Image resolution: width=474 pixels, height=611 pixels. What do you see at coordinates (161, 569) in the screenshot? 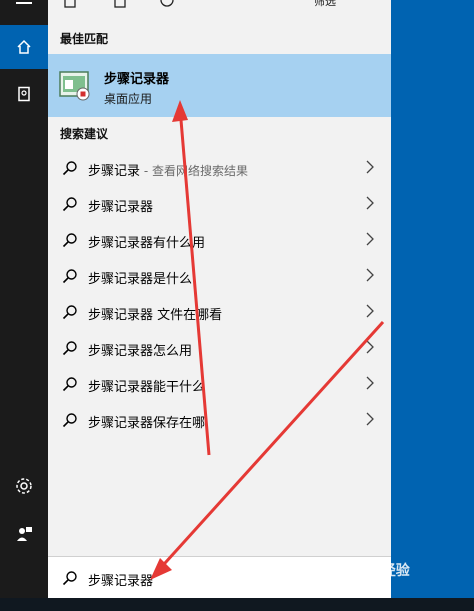
I see `arrow-head-down` at bounding box center [161, 569].